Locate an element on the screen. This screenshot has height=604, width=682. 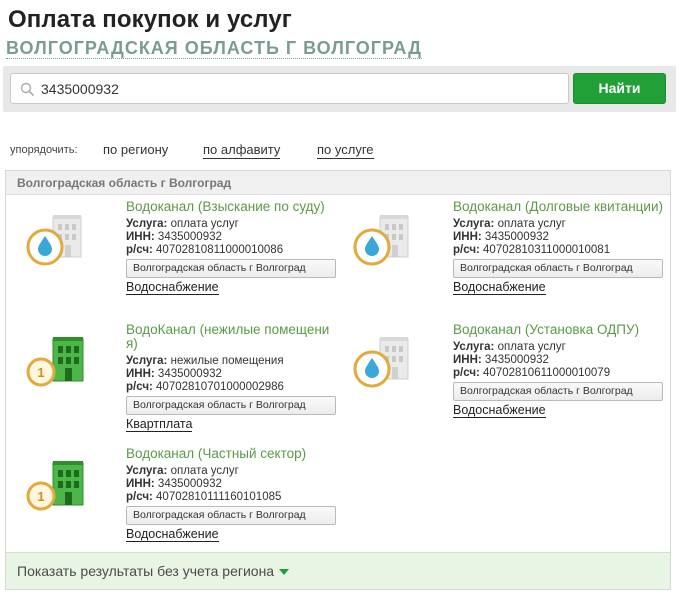
show-all-regions-link: Показать результаты без учета региона is located at coordinates (153, 571).